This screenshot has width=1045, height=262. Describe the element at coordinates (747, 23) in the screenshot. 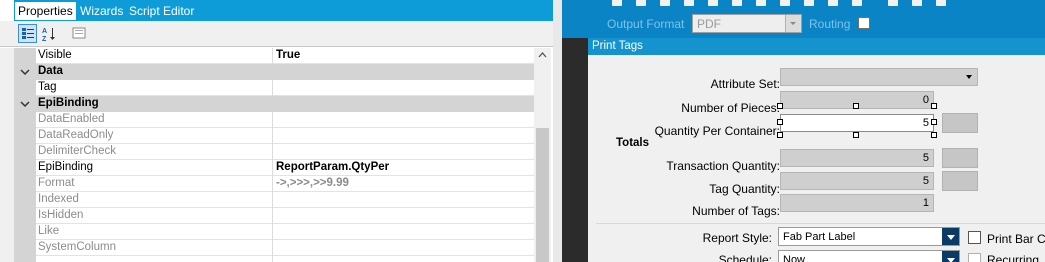

I see `output-format-select: PDF` at that location.